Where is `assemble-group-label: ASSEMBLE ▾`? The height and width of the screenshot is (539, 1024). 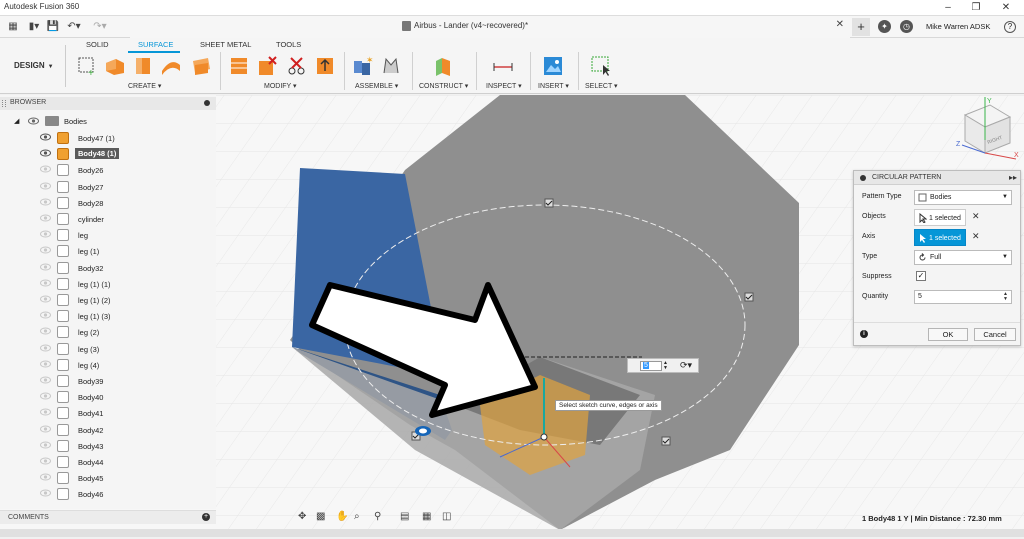
assemble-group-label: ASSEMBLE ▾ is located at coordinates (376, 86).